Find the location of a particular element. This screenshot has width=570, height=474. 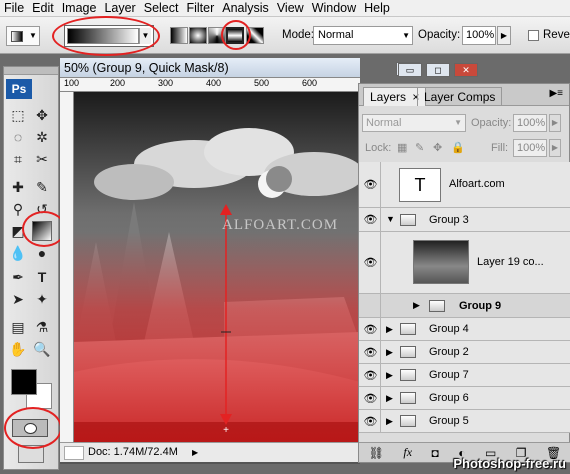

mode-select: Normal ▼ is located at coordinates (363, 35).